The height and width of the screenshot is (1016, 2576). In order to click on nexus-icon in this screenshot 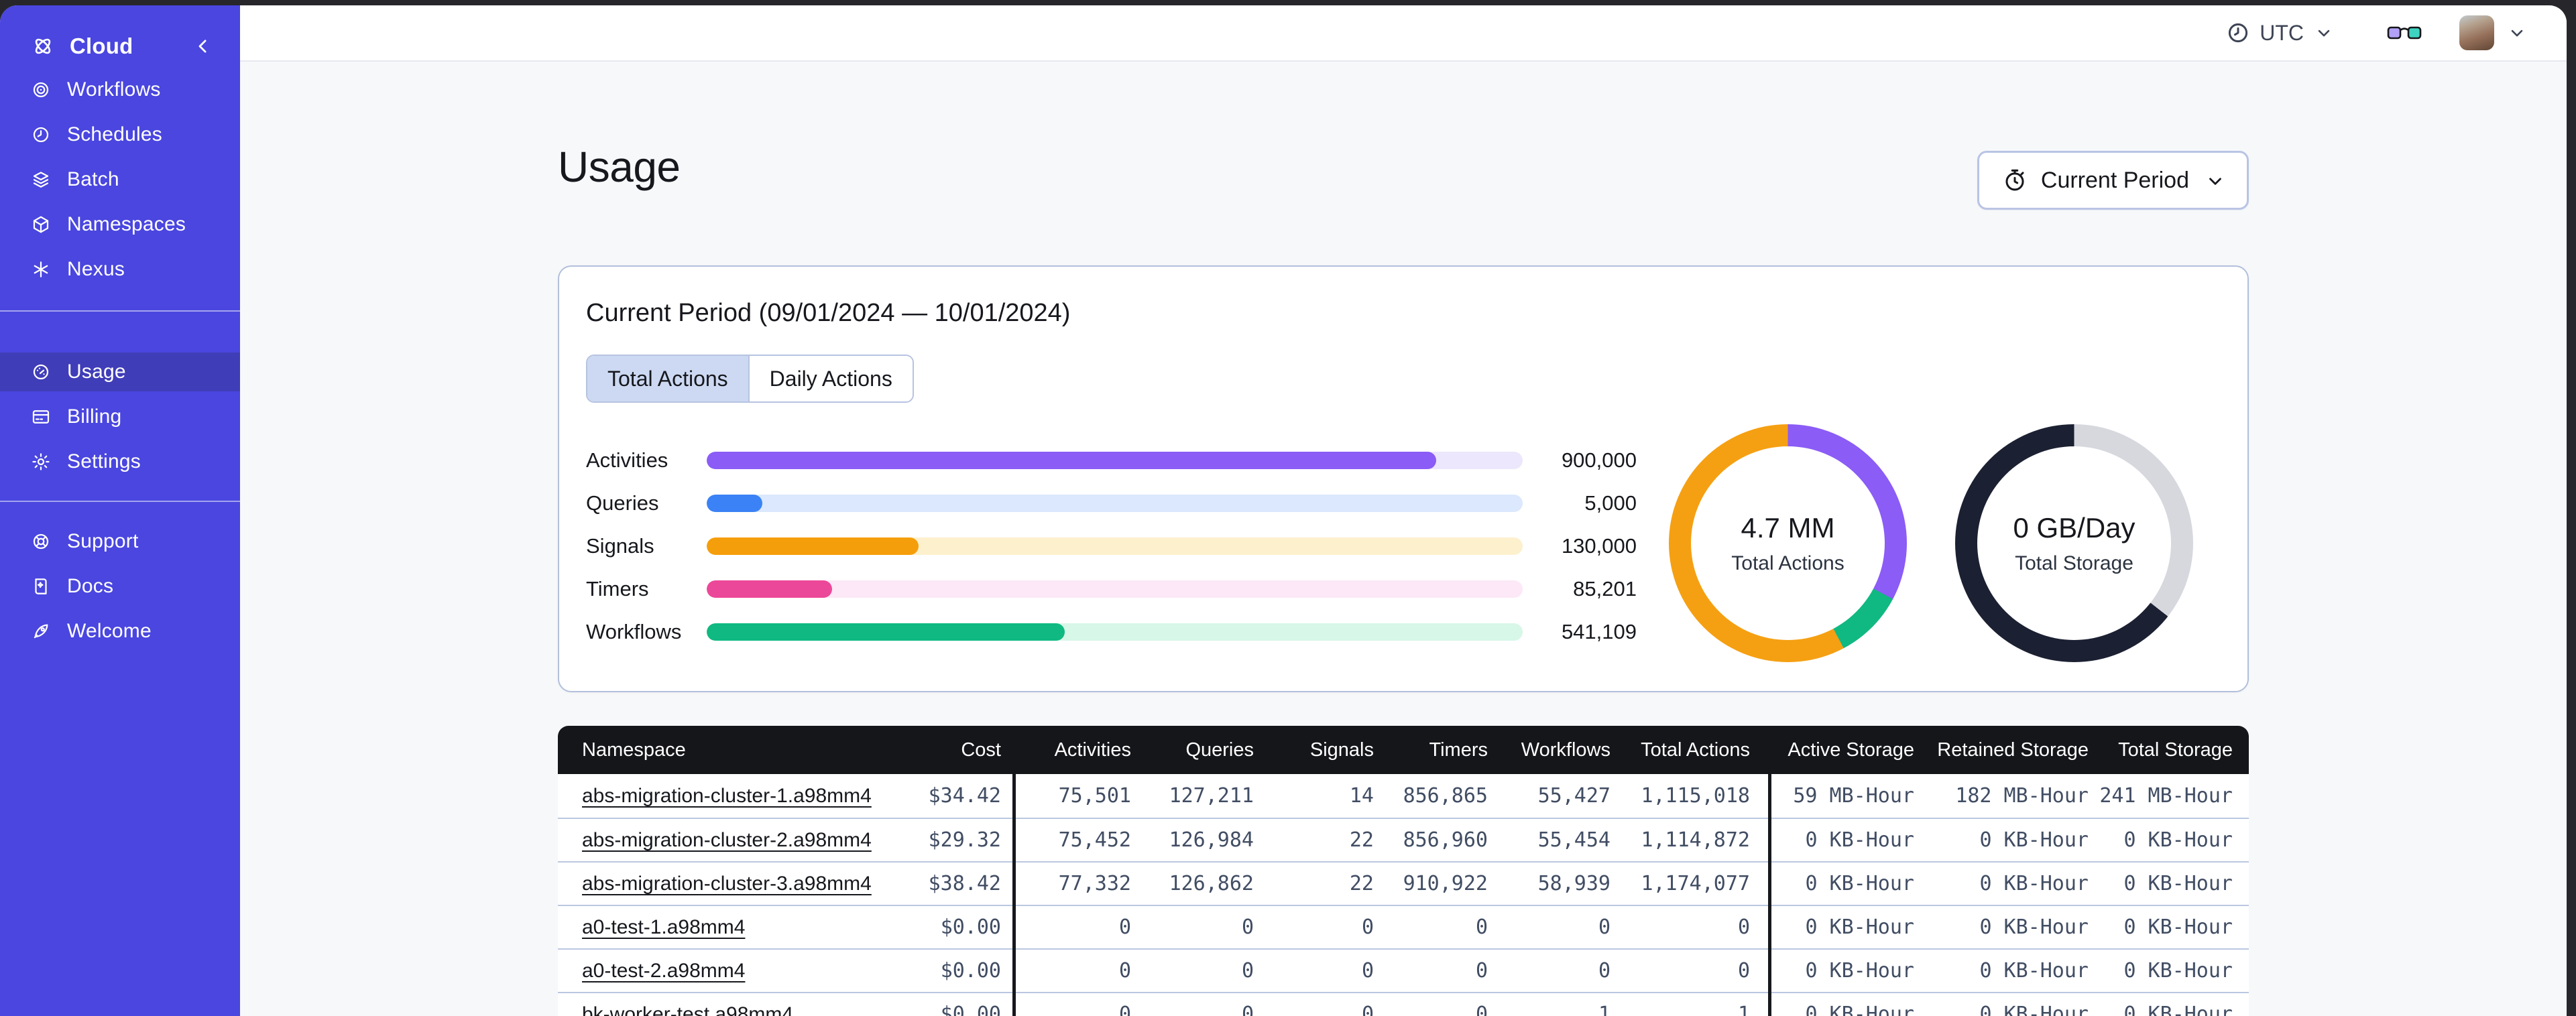, I will do `click(41, 269)`.